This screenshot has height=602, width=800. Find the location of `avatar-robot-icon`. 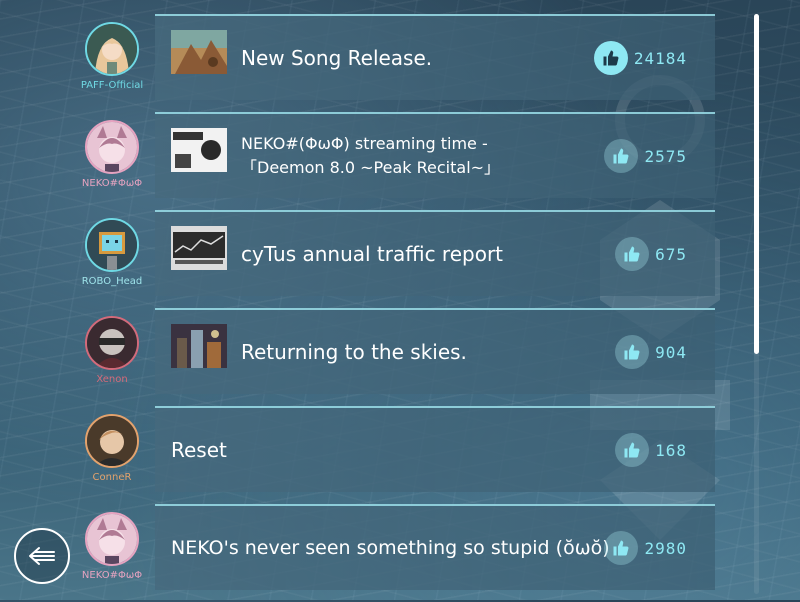

avatar-robot-icon is located at coordinates (112, 245).